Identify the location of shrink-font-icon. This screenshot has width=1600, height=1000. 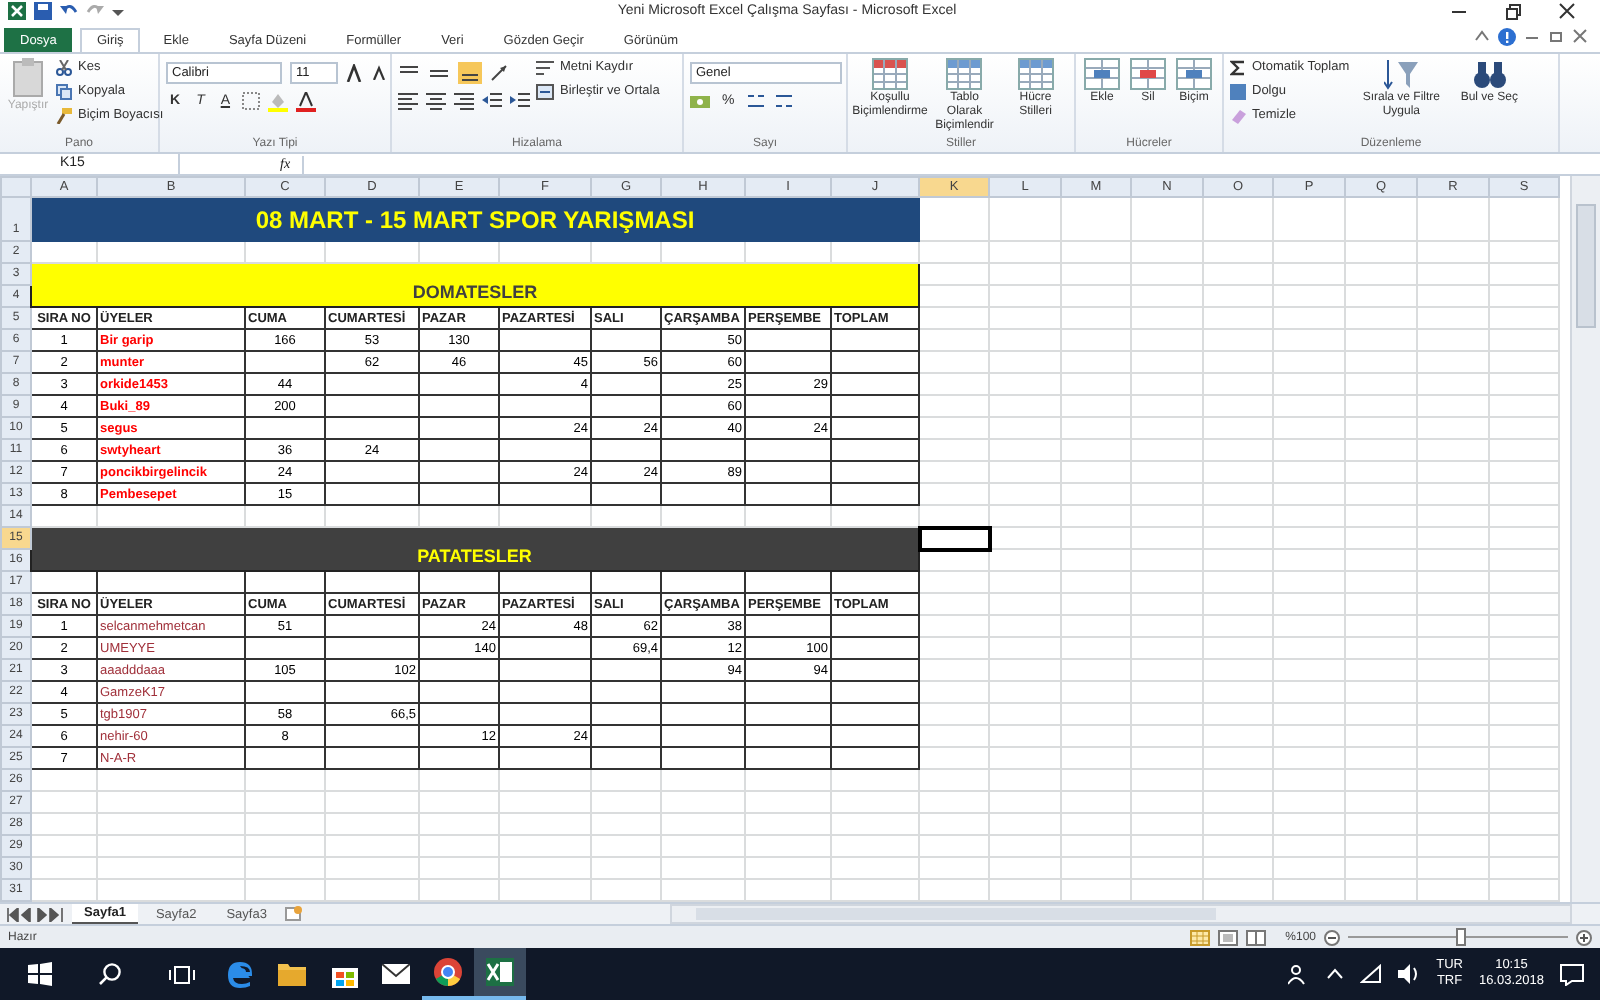
(380, 72).